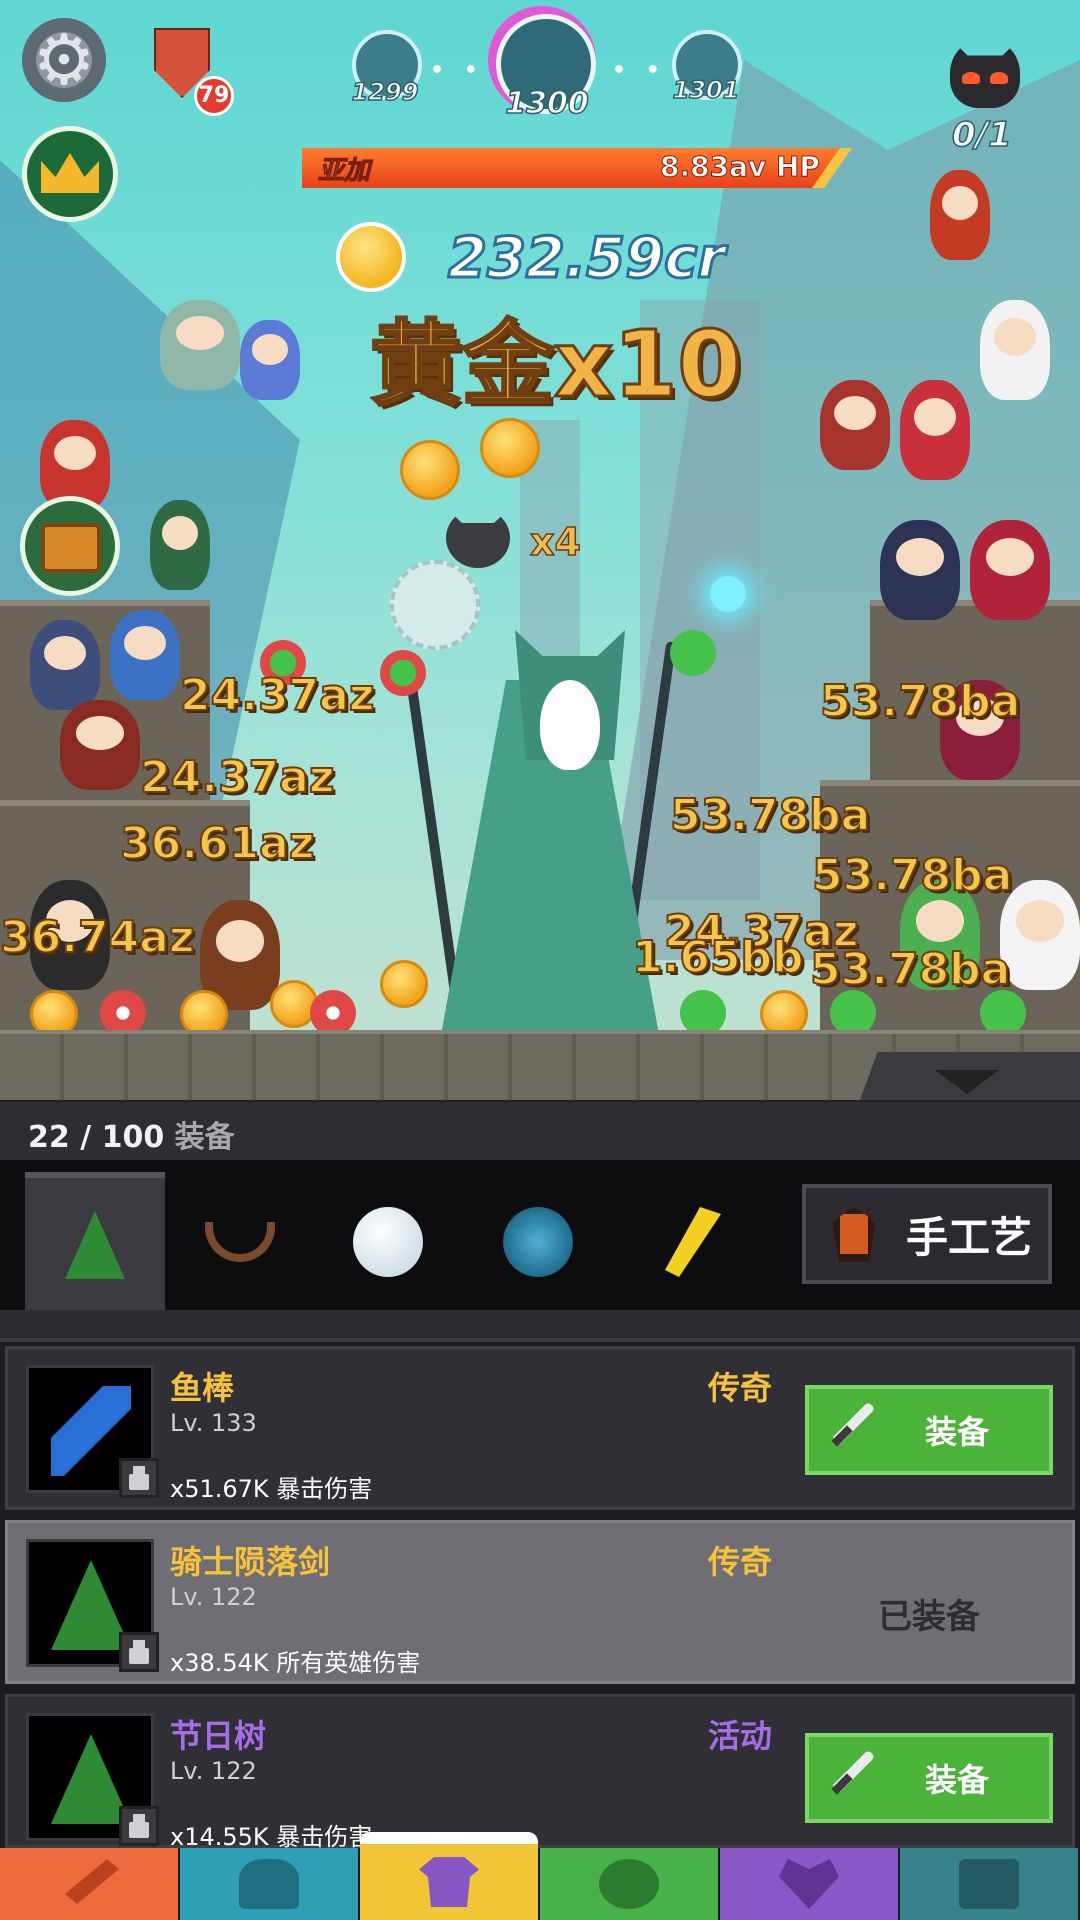  I want to click on gold-coin-icon, so click(371, 257).